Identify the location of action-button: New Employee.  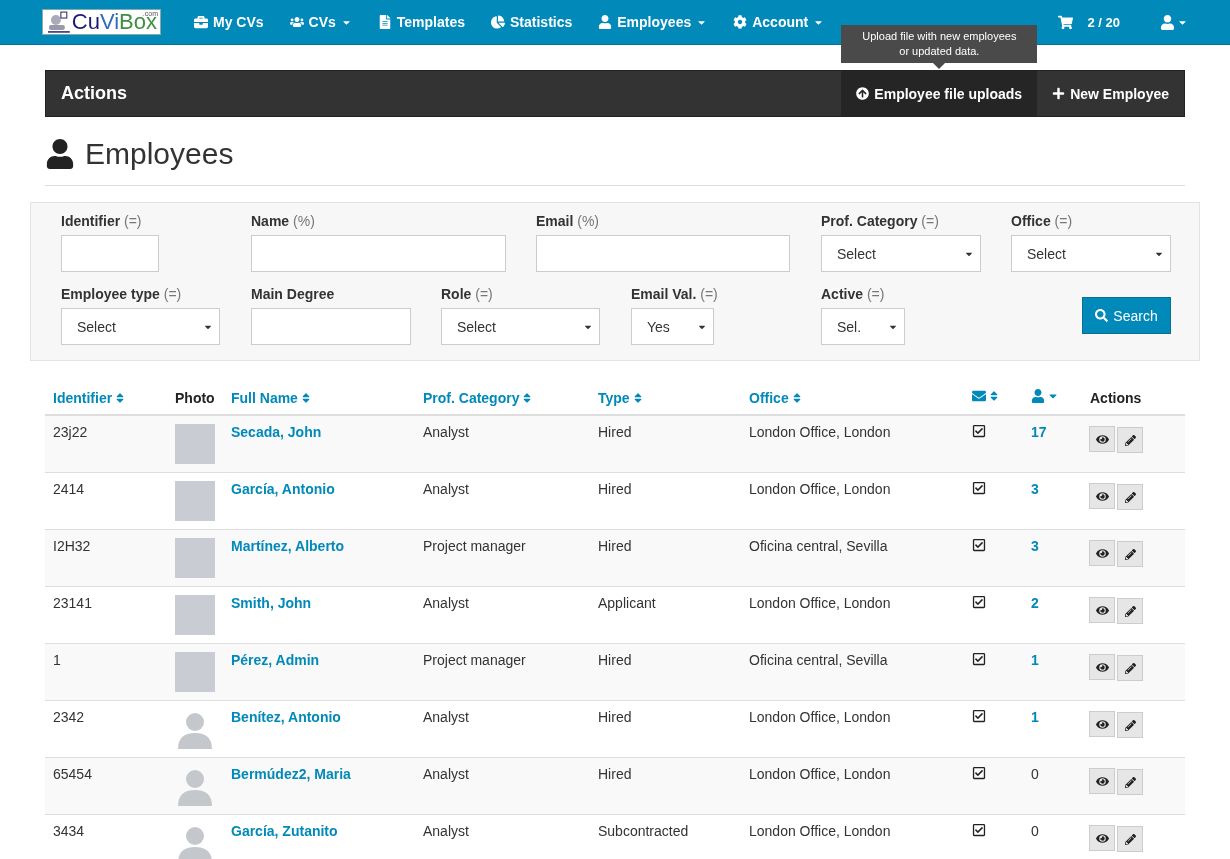
(1110, 93).